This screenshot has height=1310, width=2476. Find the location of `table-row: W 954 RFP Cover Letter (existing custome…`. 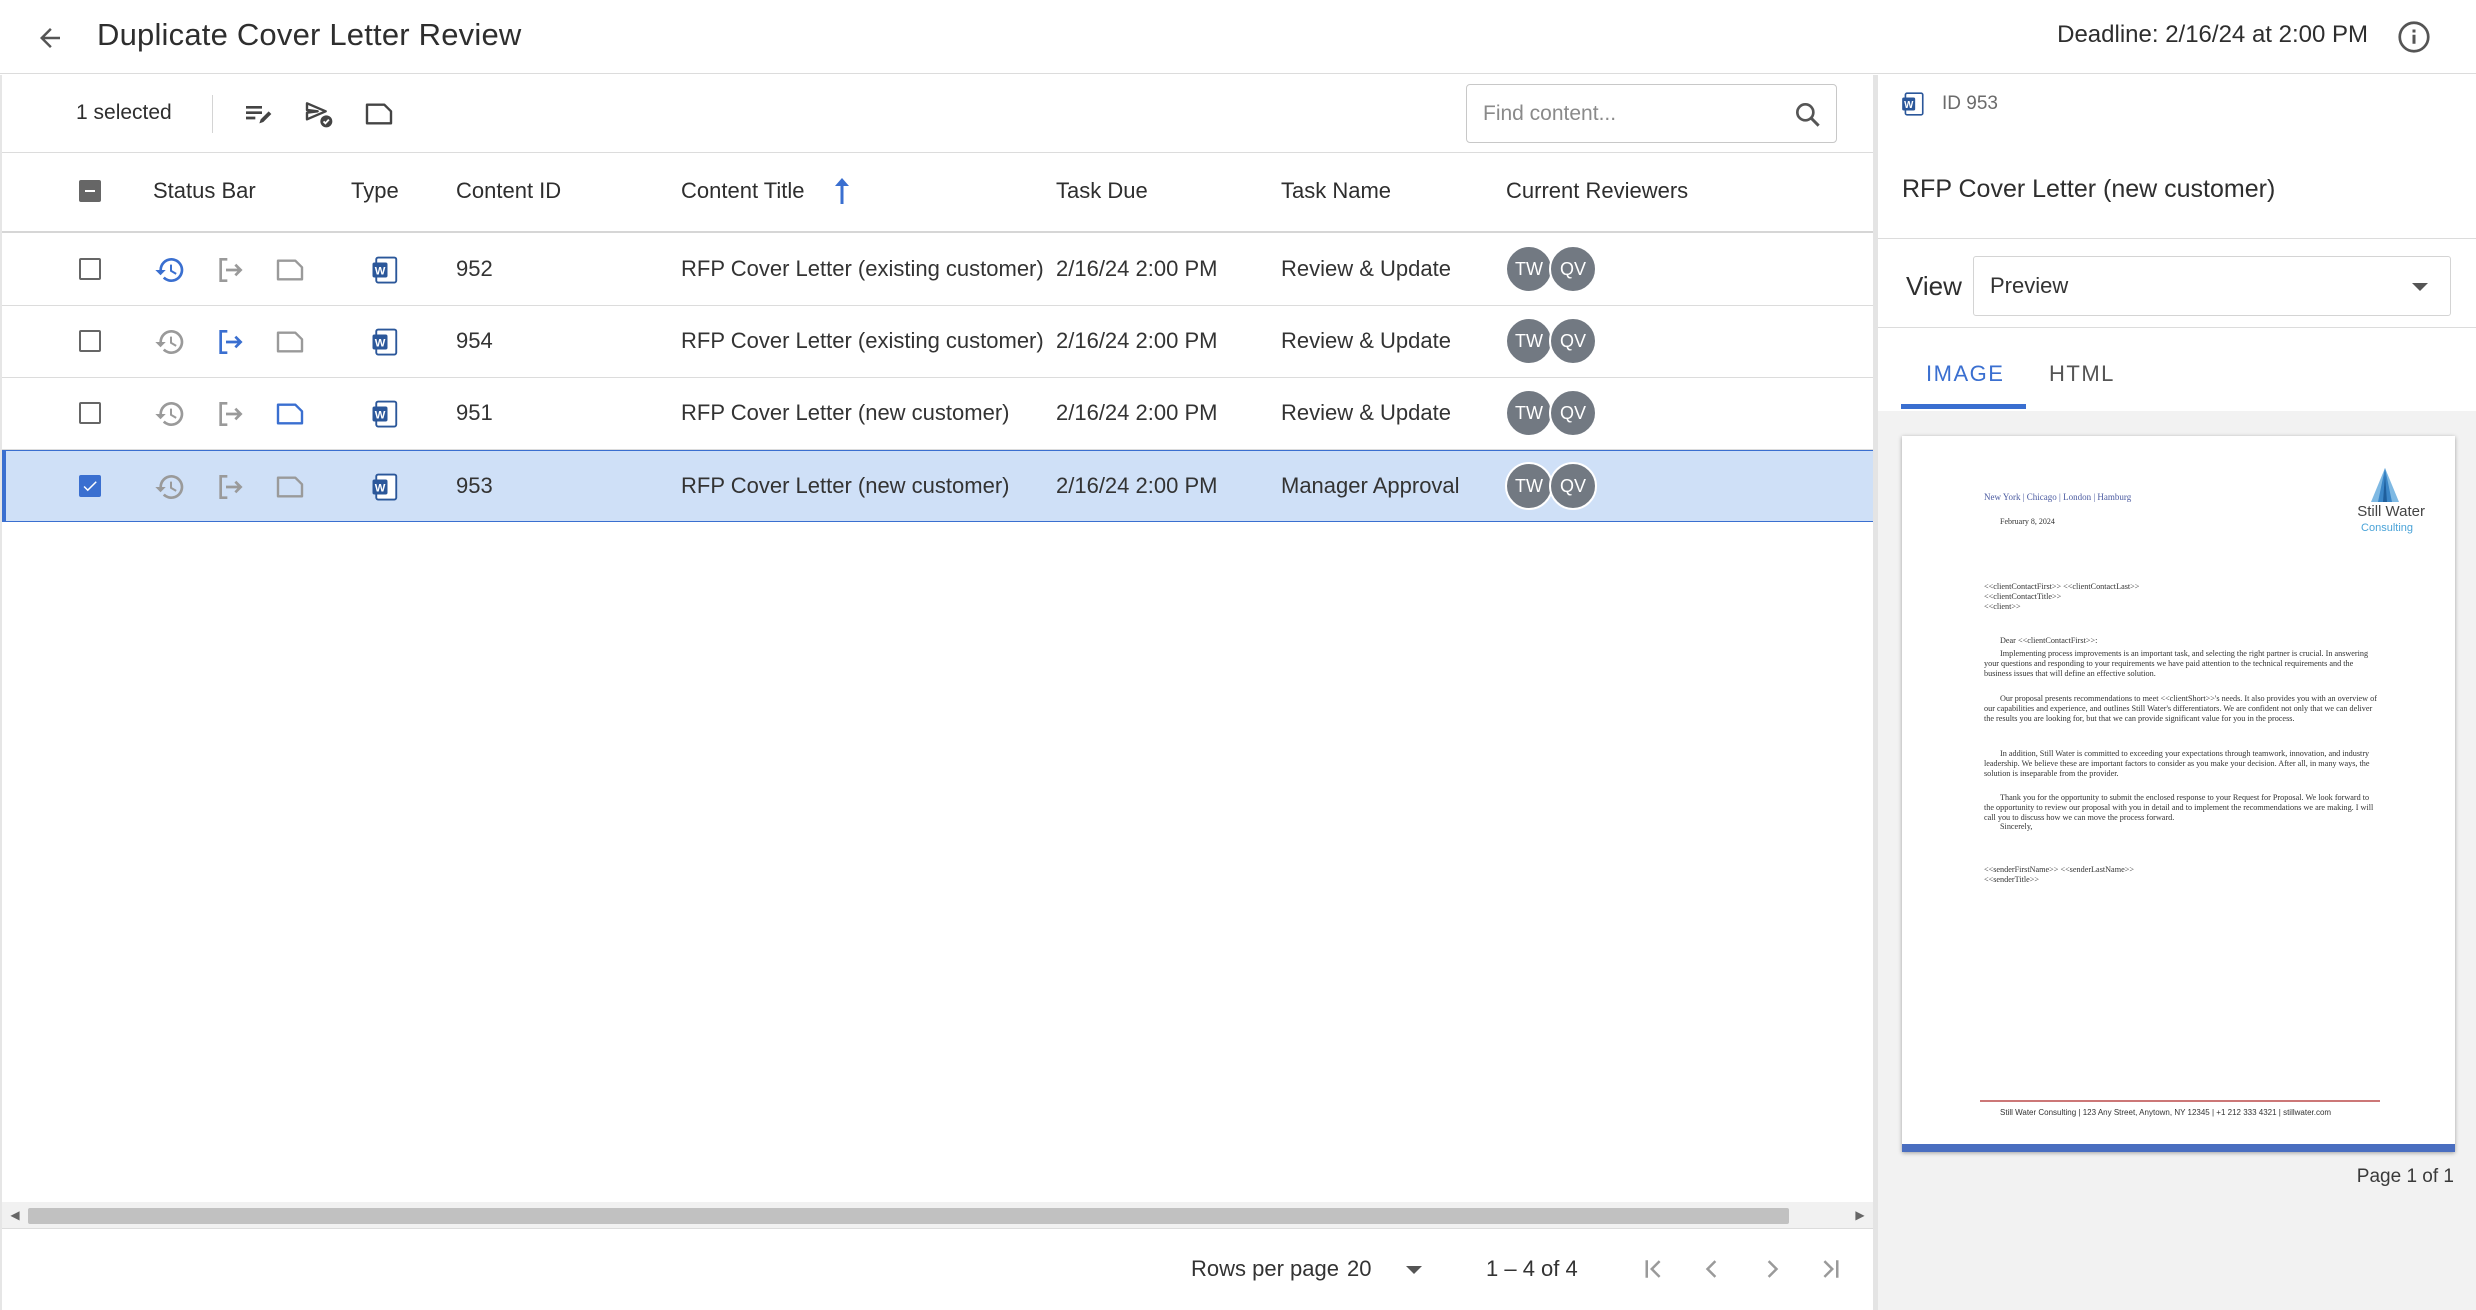

table-row: W 954 RFP Cover Letter (existing custome… is located at coordinates (937, 342).